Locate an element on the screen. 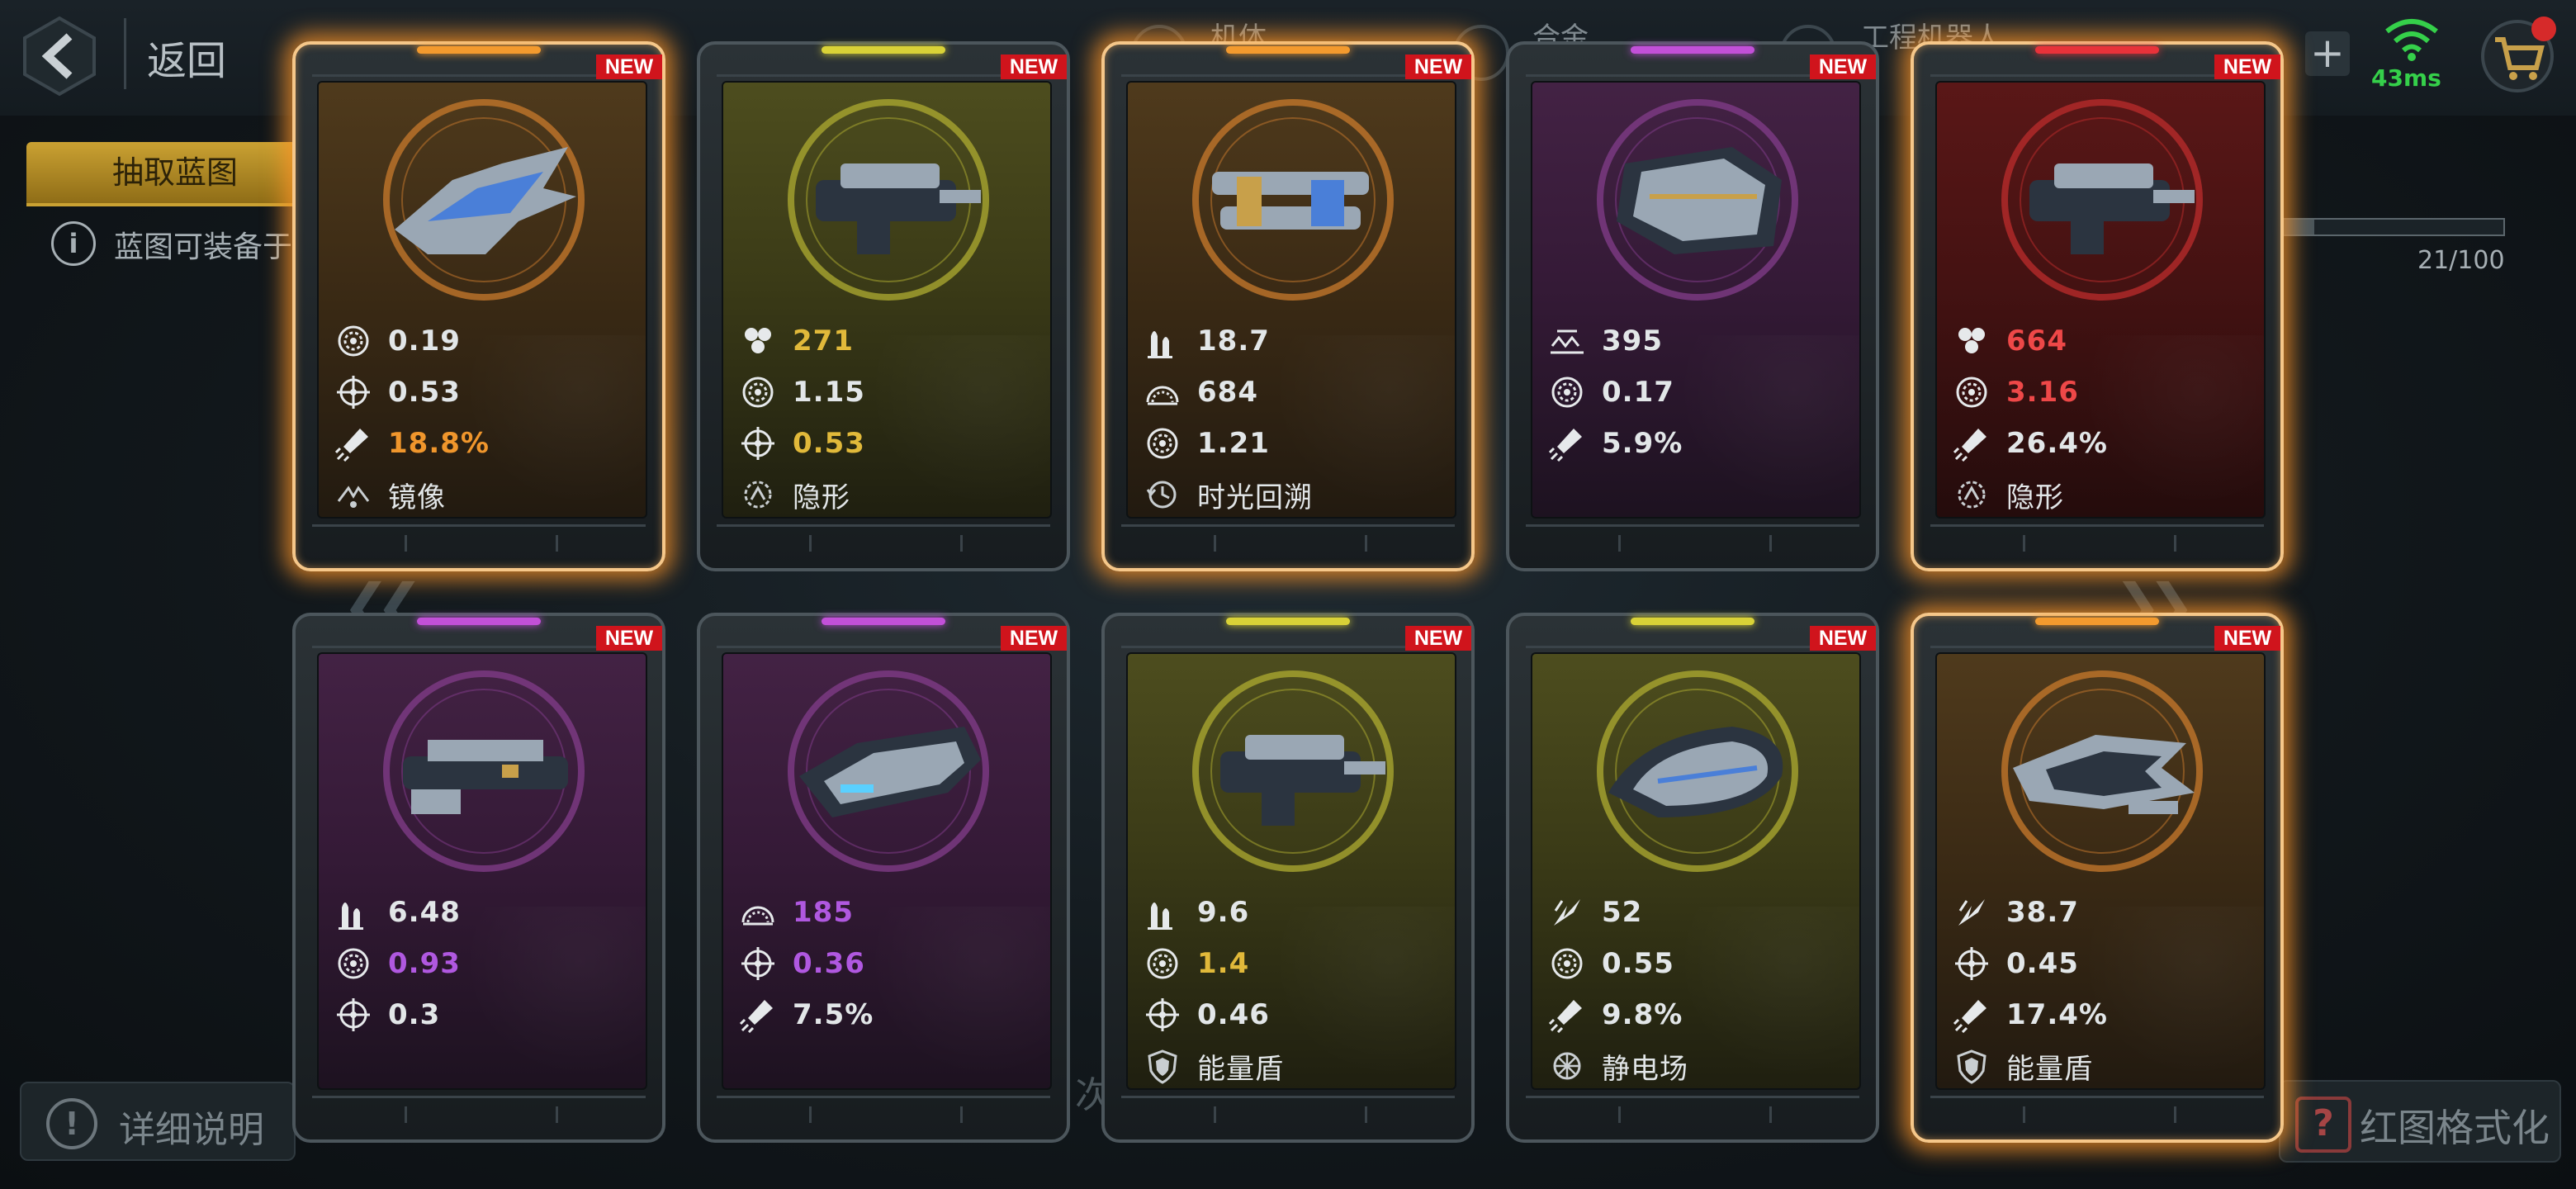 The height and width of the screenshot is (1189, 2576). damage-icon is located at coordinates (1971, 912).